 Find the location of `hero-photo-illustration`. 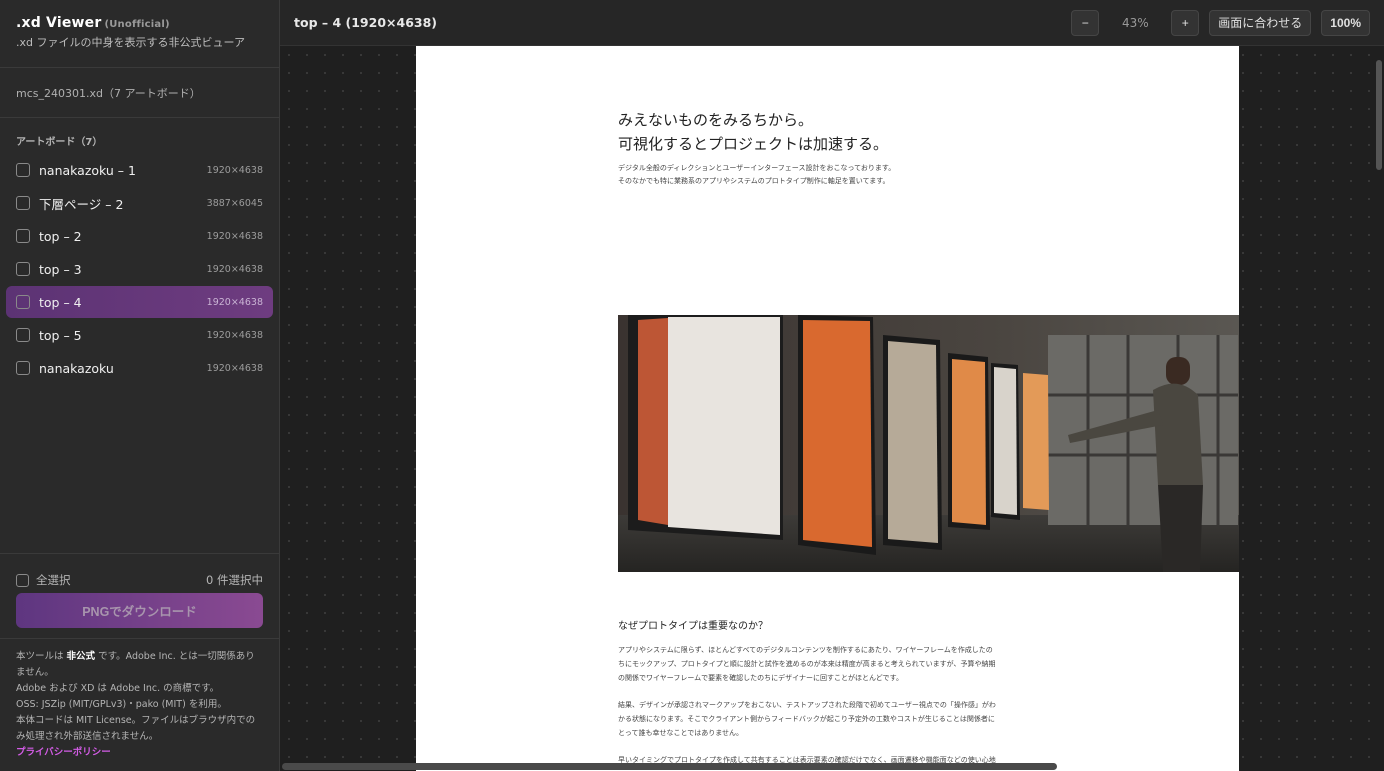

hero-photo-illustration is located at coordinates (928, 443).